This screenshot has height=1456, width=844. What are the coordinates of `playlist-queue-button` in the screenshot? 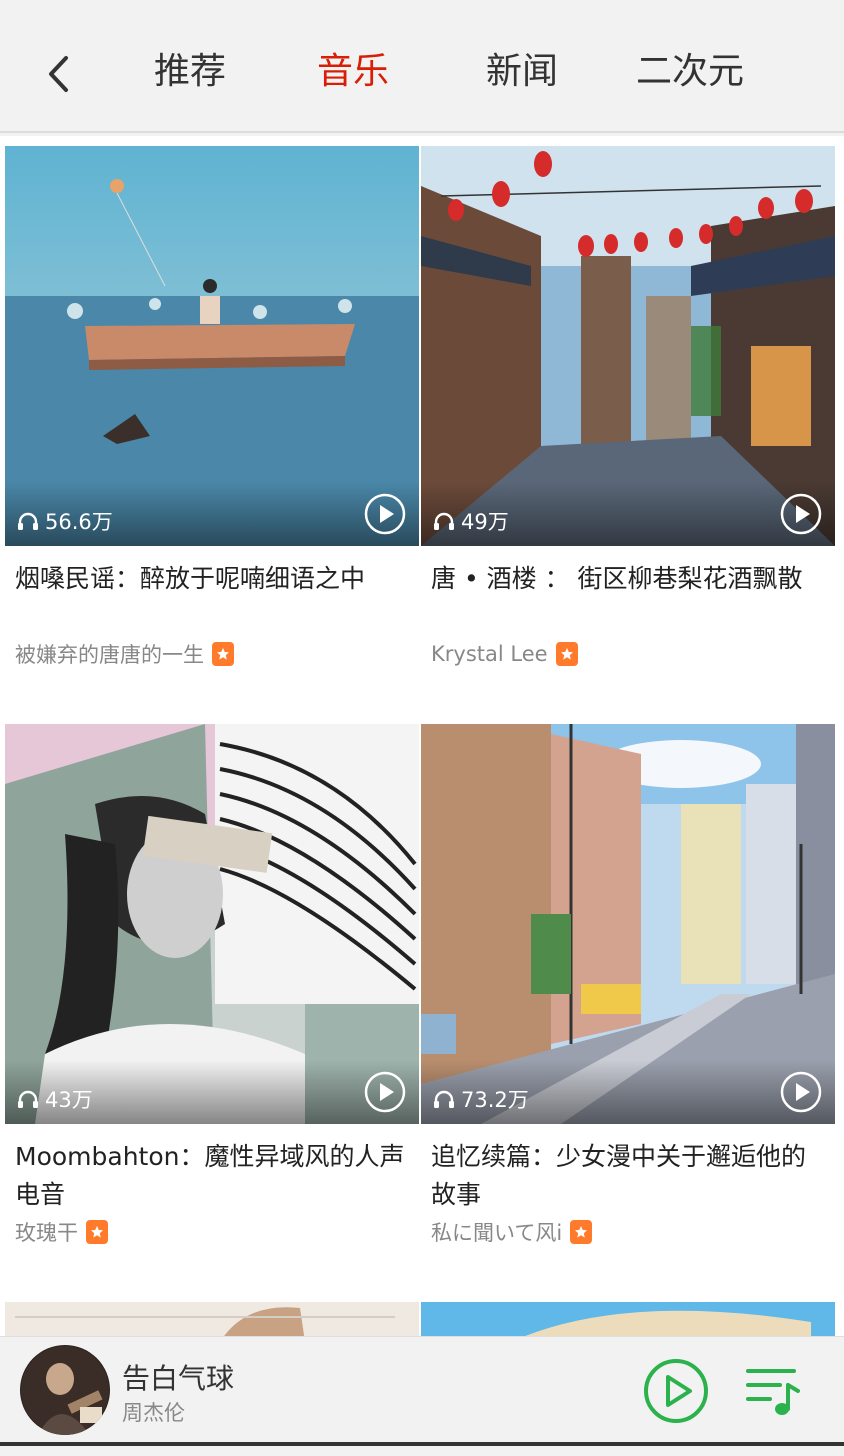 It's located at (773, 1391).